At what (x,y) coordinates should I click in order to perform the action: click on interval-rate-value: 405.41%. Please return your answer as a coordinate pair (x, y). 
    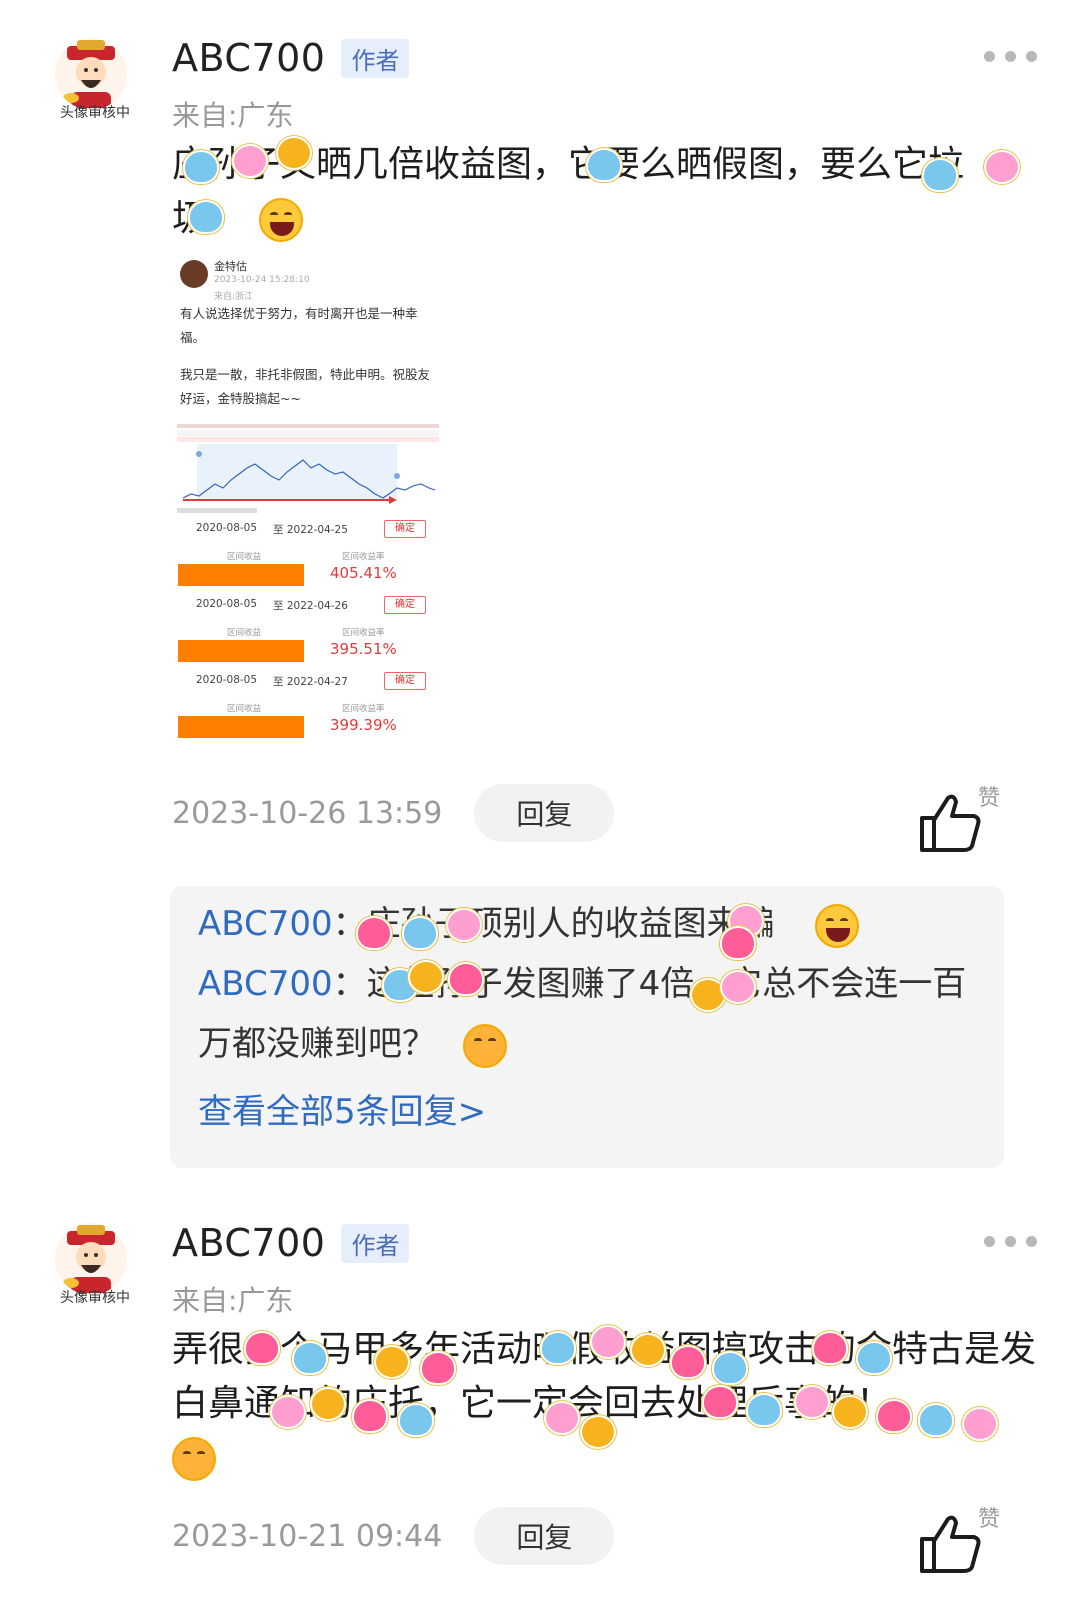
    Looking at the image, I should click on (363, 573).